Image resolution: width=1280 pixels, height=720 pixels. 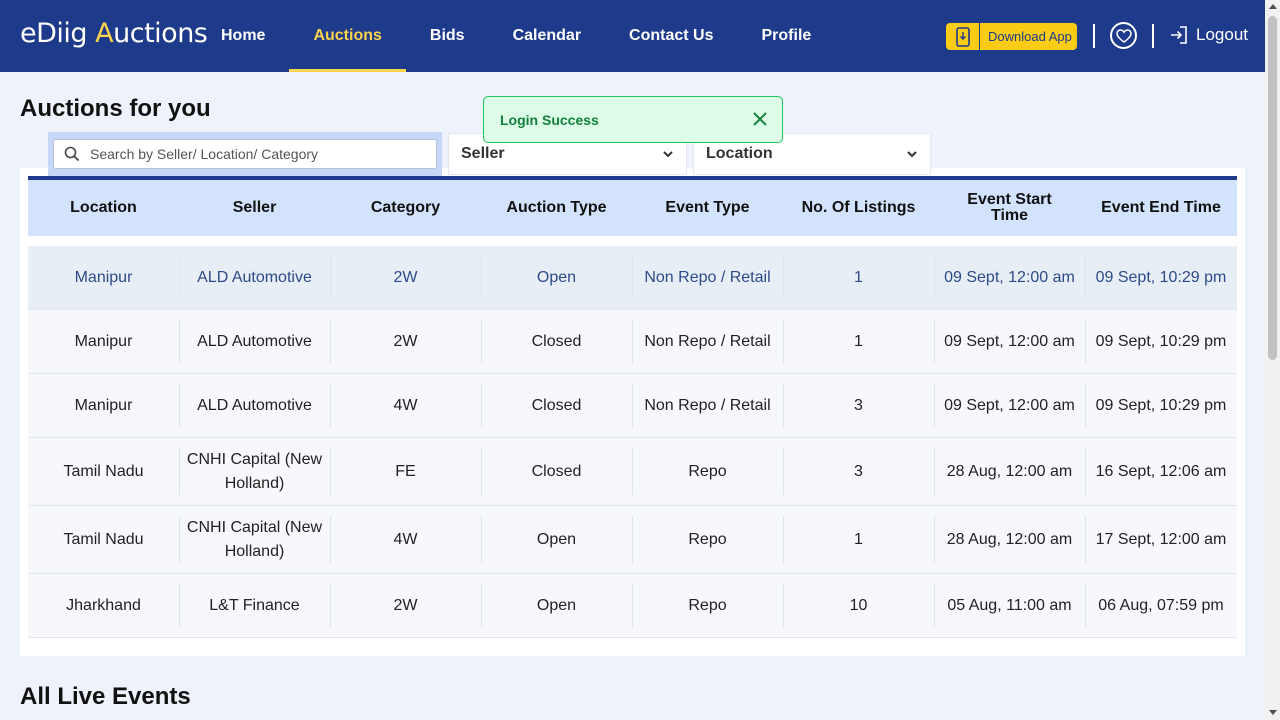 What do you see at coordinates (858, 605) in the screenshot?
I see `cell-listings: 10` at bounding box center [858, 605].